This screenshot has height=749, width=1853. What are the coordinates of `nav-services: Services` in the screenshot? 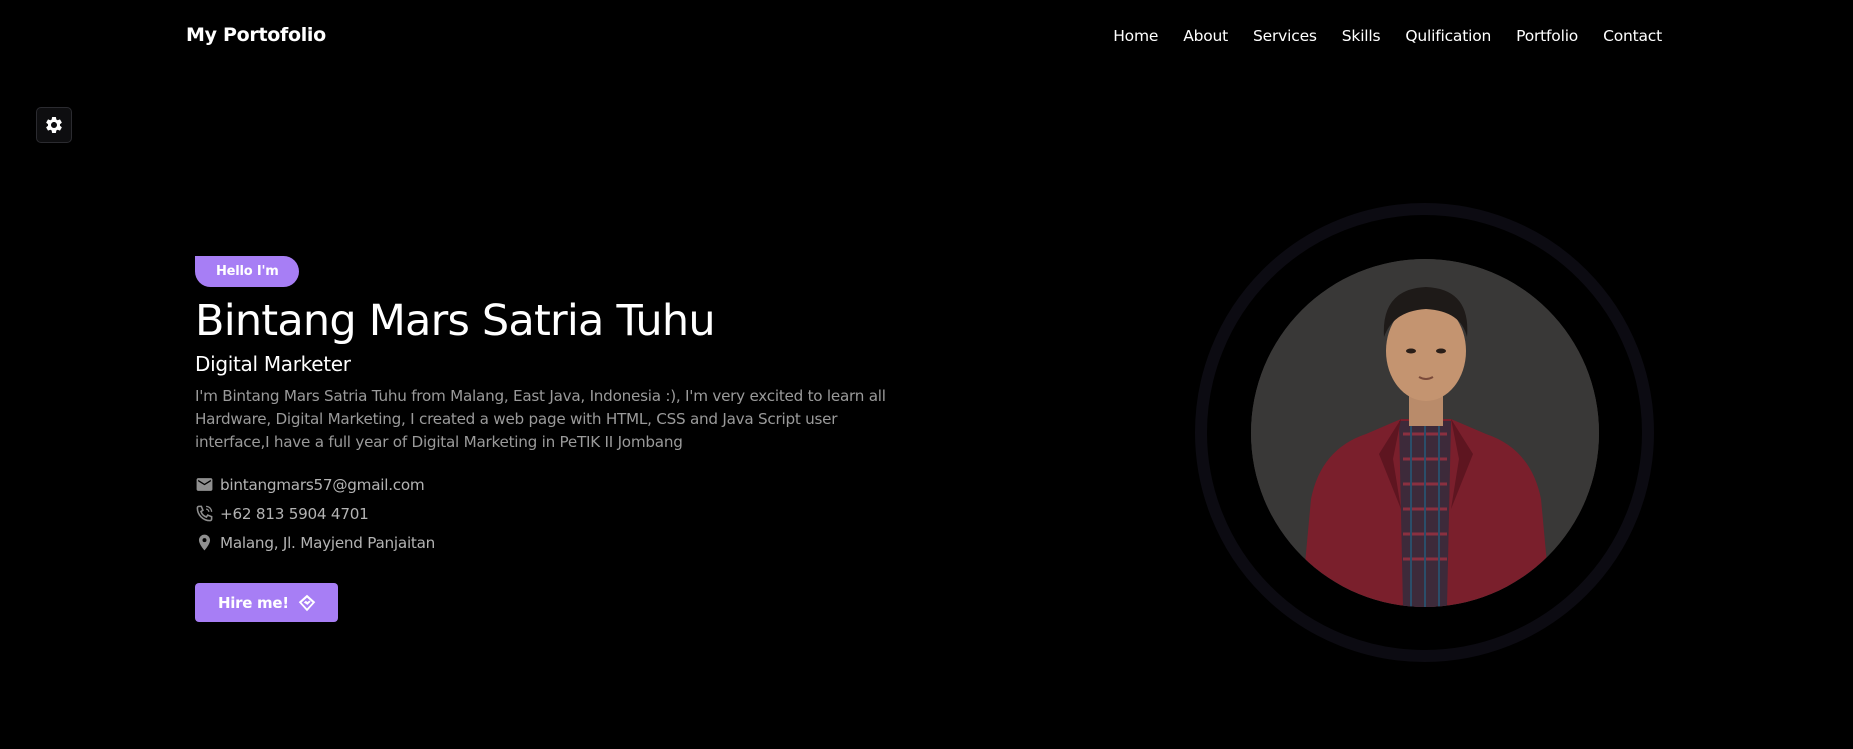 It's located at (1285, 36).